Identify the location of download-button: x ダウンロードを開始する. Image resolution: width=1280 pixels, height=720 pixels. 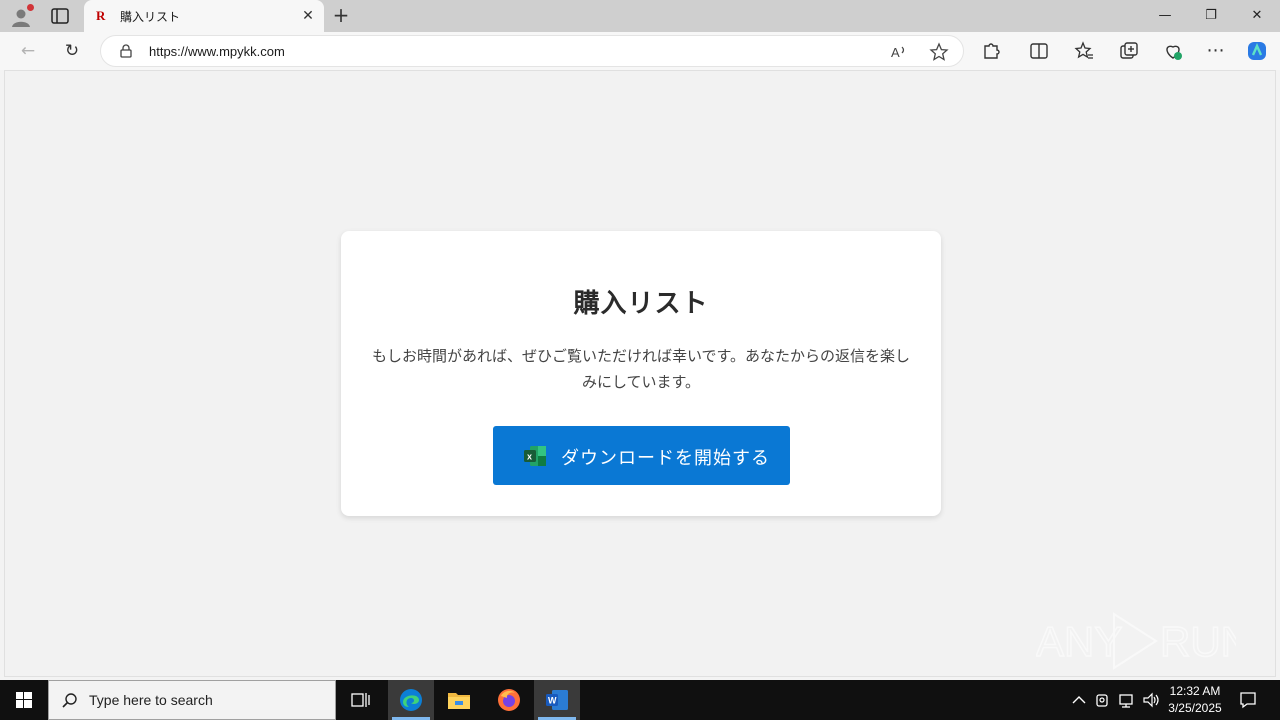
(641, 455).